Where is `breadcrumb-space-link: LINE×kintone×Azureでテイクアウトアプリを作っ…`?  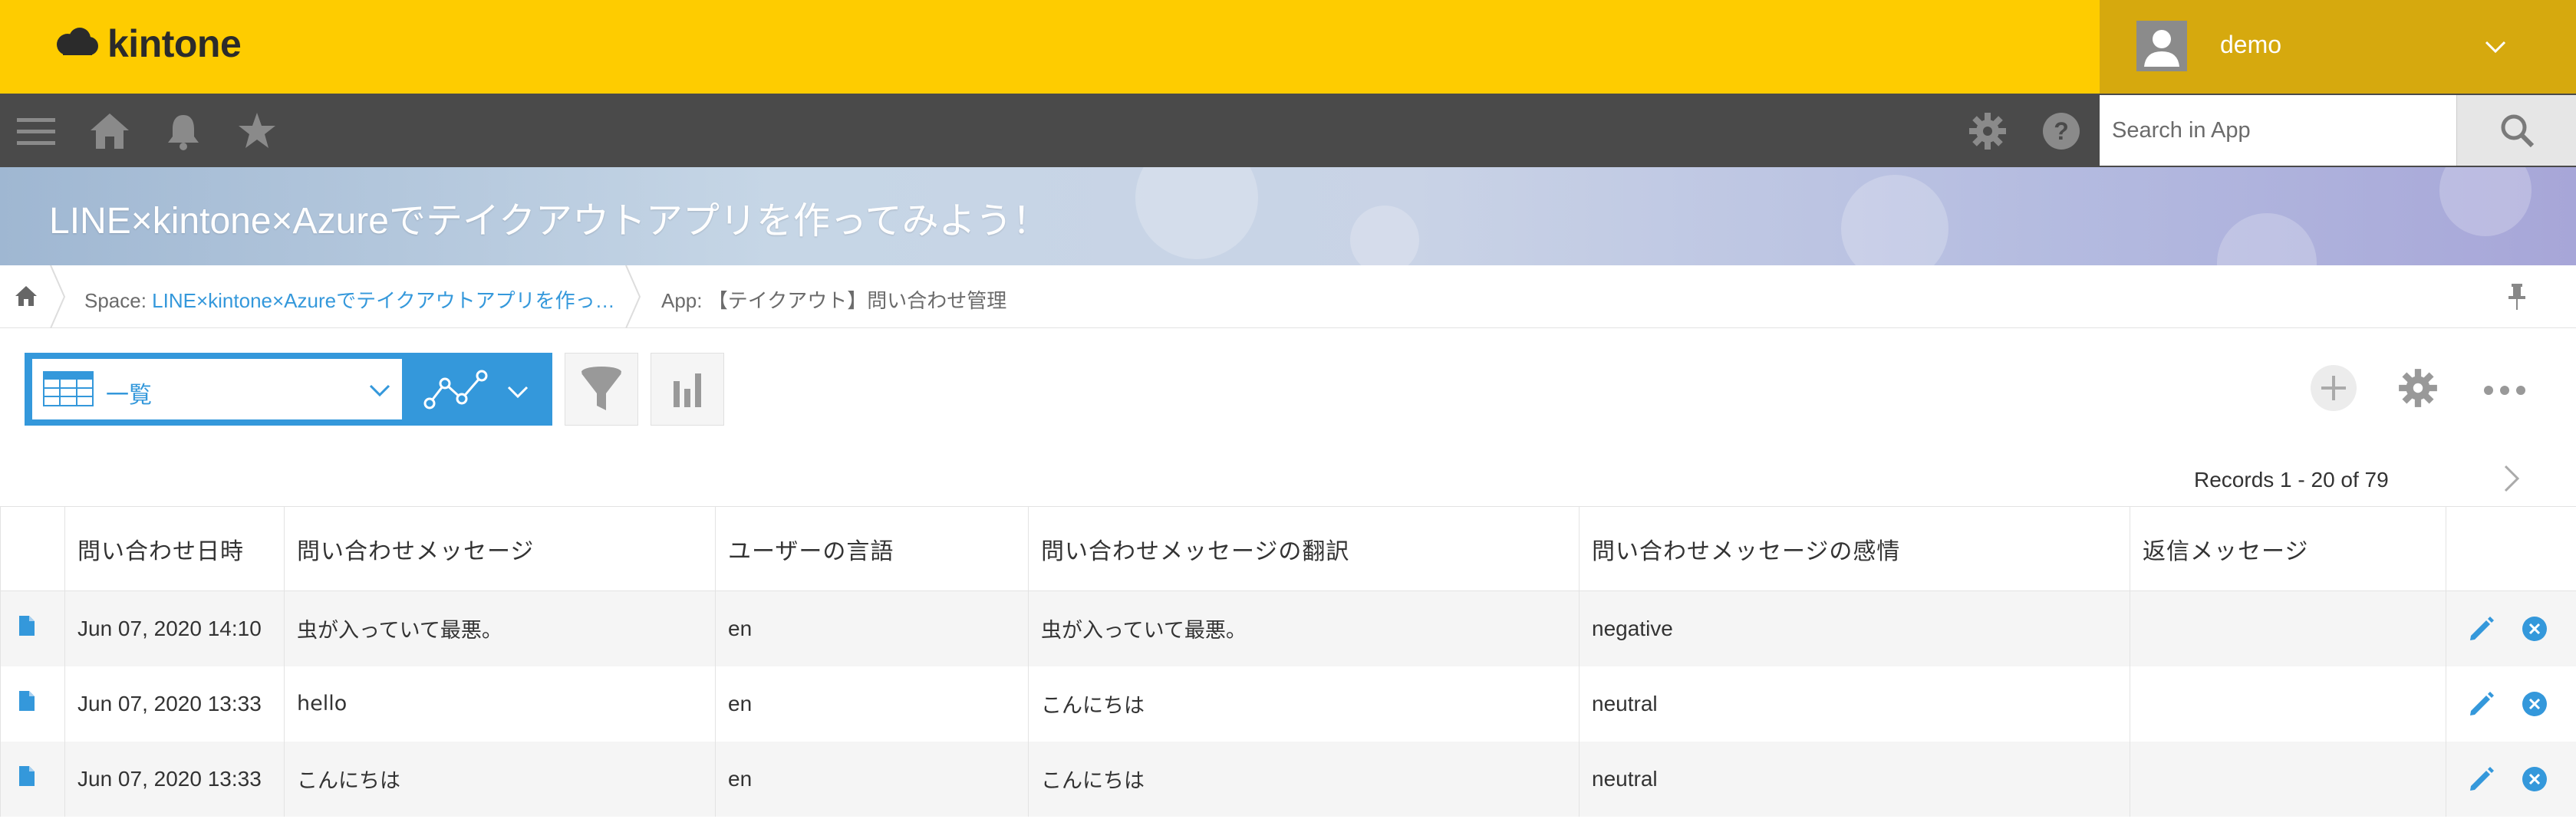 breadcrumb-space-link: LINE×kintone×Azureでテイクアウトアプリを作っ… is located at coordinates (383, 301).